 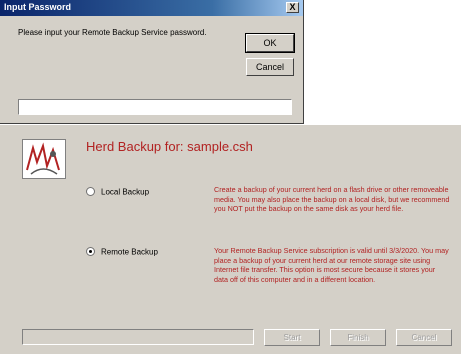 What do you see at coordinates (90, 192) in the screenshot?
I see `radio-unchecked-icon` at bounding box center [90, 192].